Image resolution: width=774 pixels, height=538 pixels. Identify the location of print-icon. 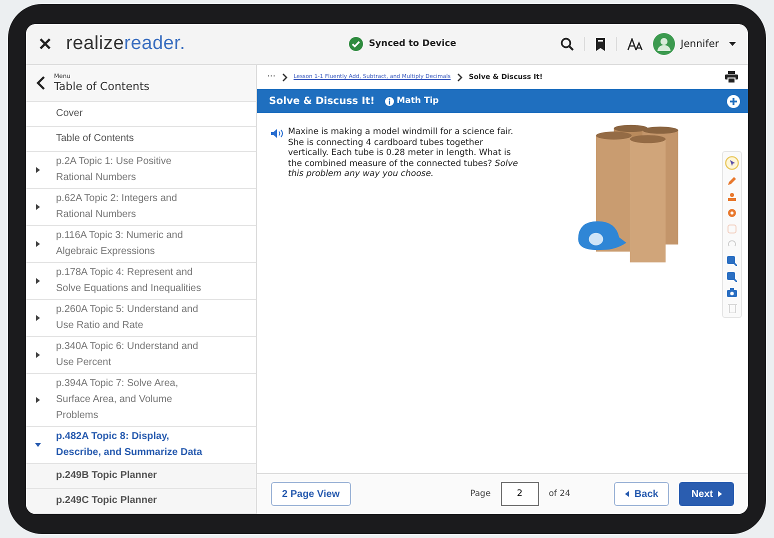
(731, 77).